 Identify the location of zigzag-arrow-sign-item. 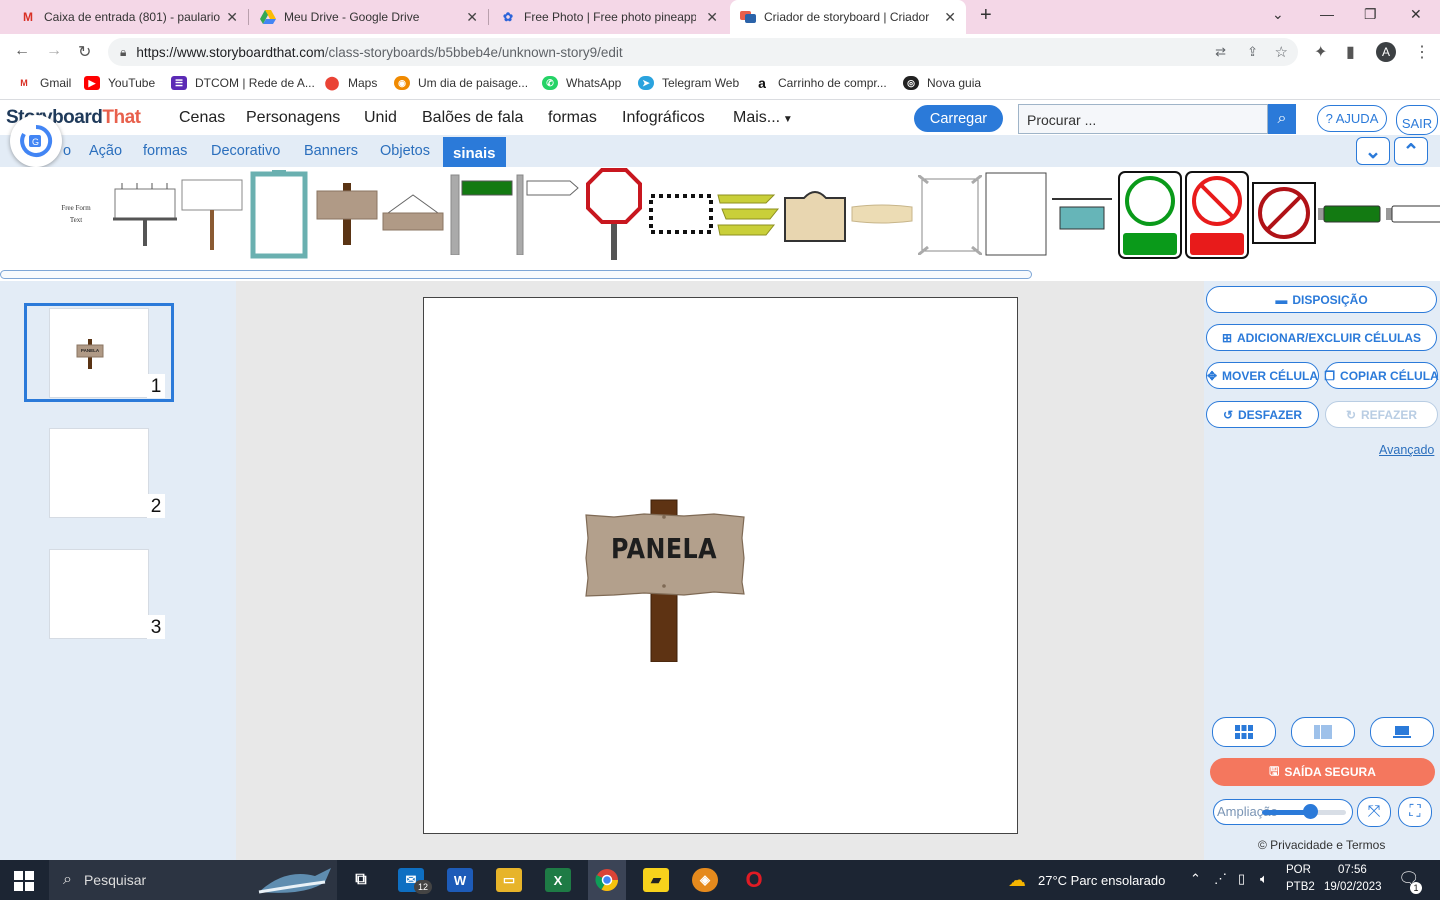
(748, 214).